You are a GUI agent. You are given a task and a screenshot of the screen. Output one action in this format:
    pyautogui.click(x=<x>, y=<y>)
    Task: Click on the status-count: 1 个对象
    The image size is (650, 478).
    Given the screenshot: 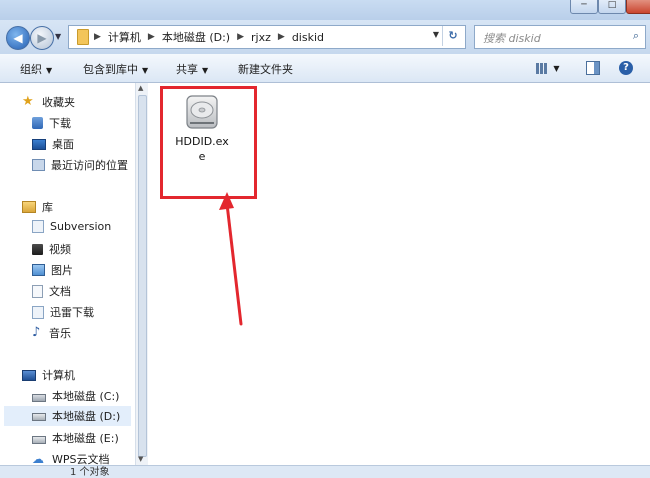 What is the action you would take?
    pyautogui.click(x=90, y=472)
    